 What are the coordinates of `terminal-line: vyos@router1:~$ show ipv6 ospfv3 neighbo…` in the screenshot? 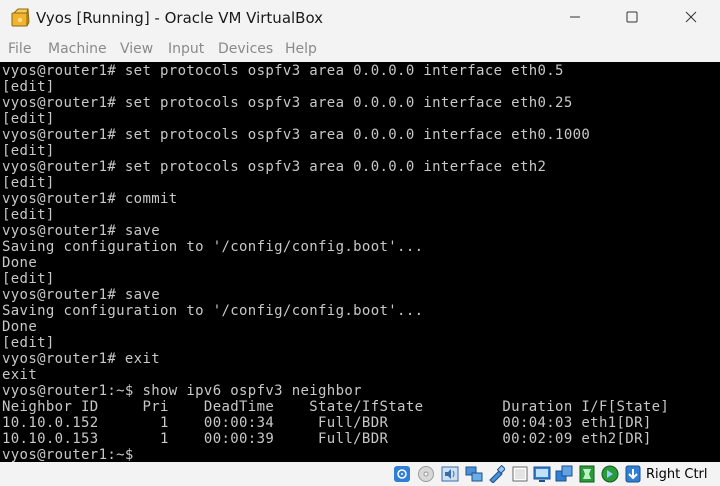 It's located at (182, 391).